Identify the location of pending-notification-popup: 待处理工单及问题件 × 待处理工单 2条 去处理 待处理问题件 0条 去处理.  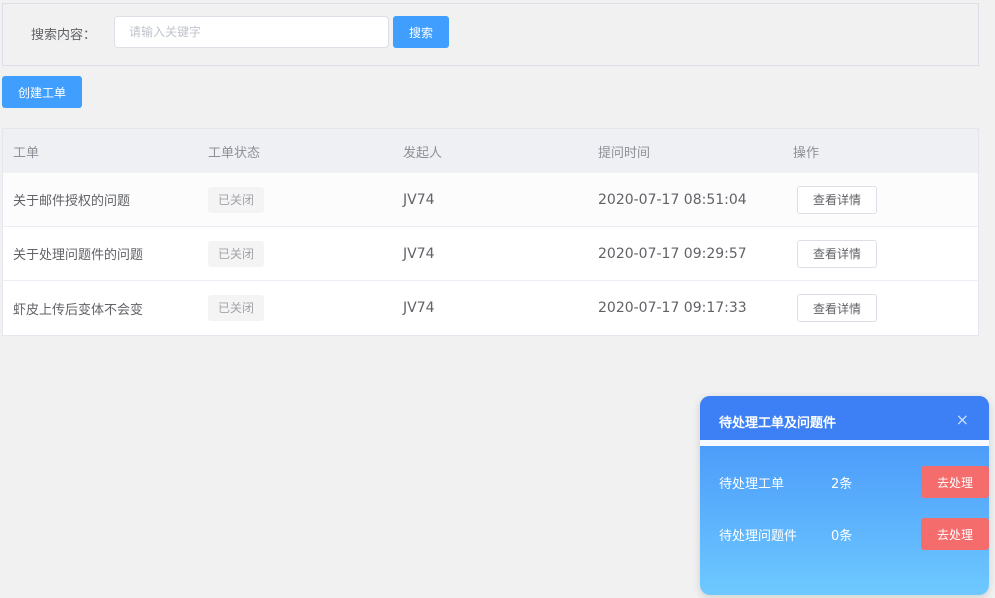
(844, 495).